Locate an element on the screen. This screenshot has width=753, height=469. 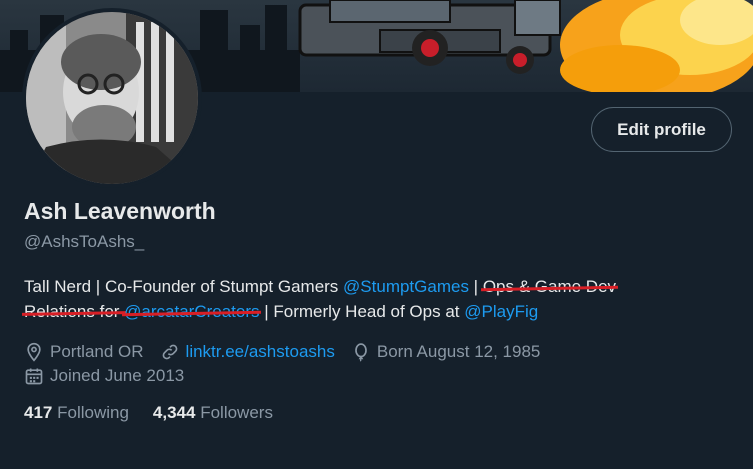
location-pin-icon is located at coordinates (34, 352).